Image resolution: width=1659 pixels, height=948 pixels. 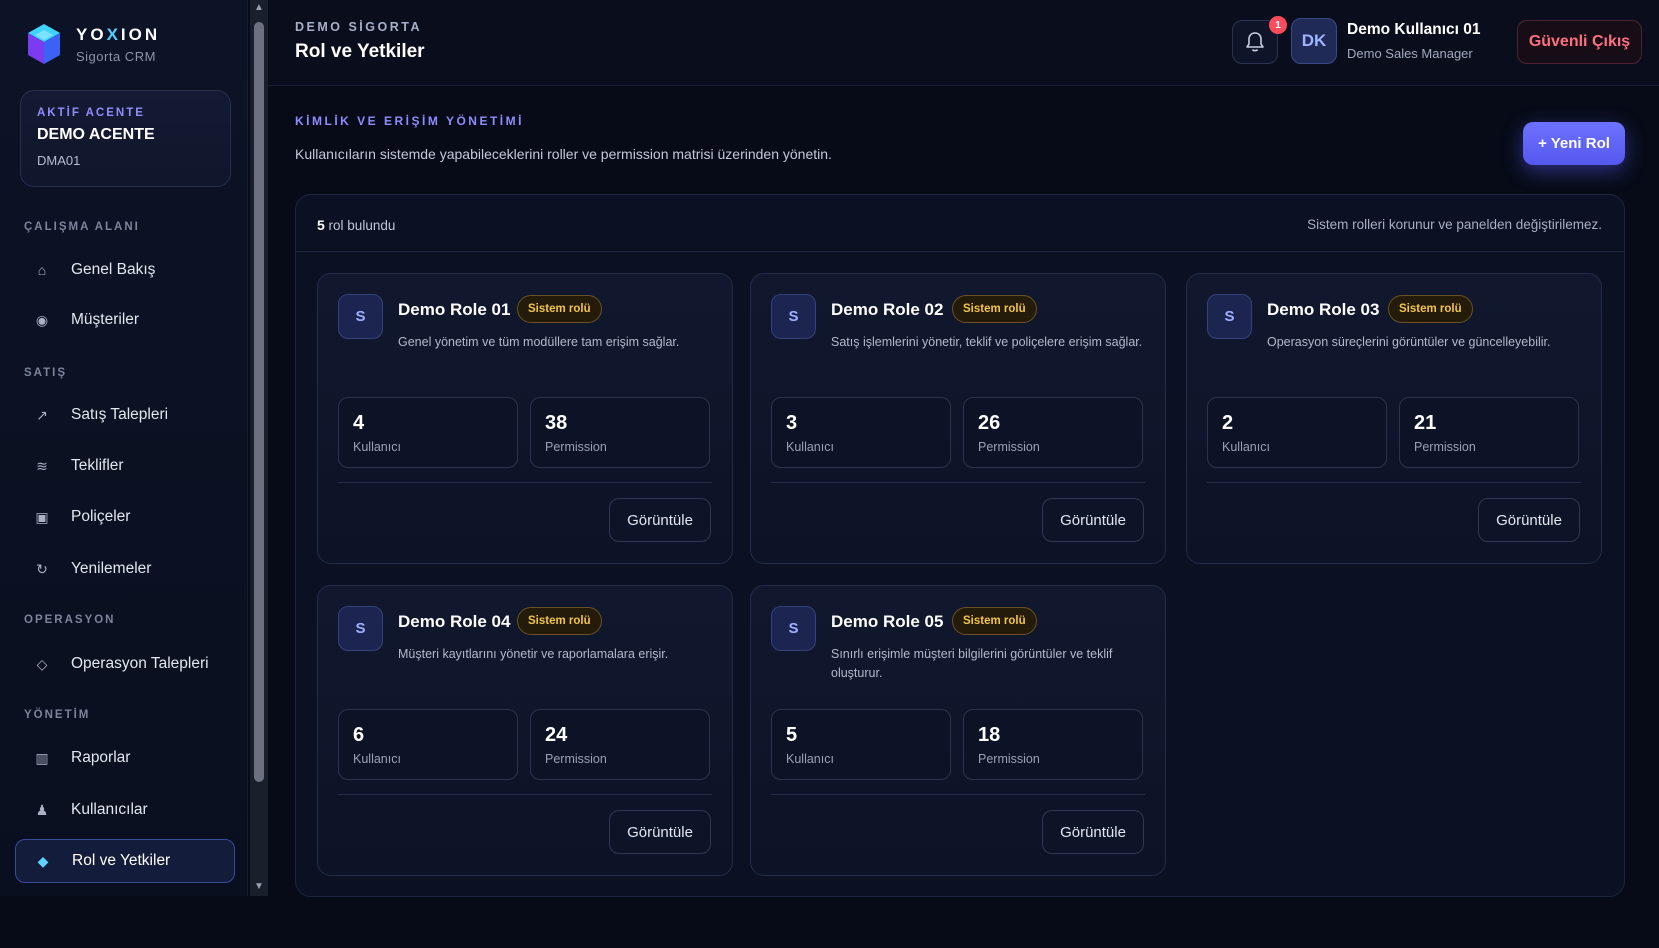 What do you see at coordinates (125, 466) in the screenshot?
I see `sidebar-item-quotes: ≋ Teklifler` at bounding box center [125, 466].